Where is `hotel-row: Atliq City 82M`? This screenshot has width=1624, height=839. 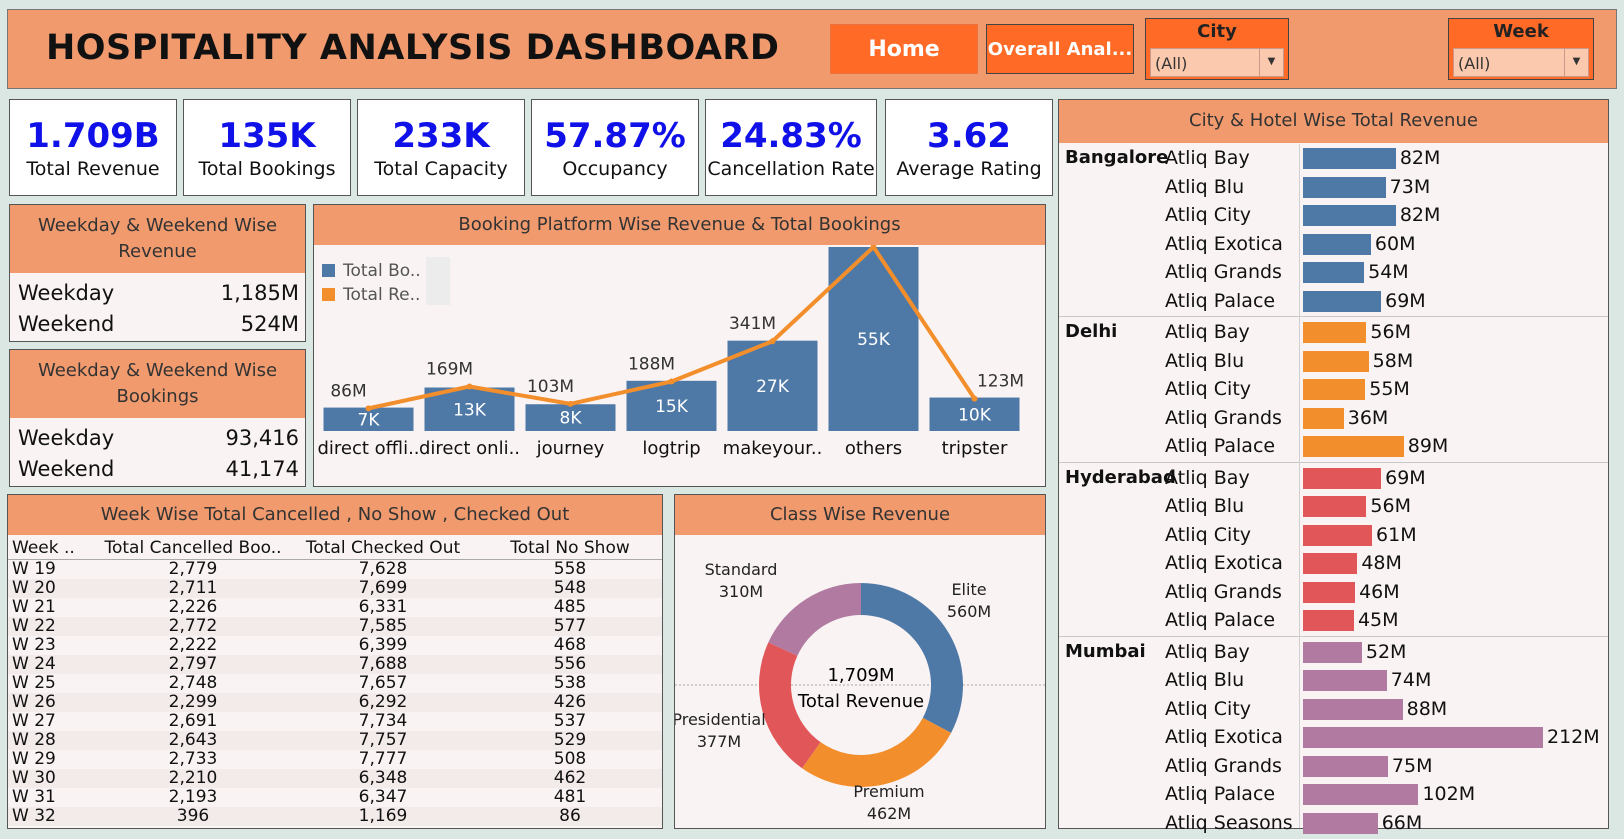 hotel-row: Atliq City 82M is located at coordinates (1333, 215).